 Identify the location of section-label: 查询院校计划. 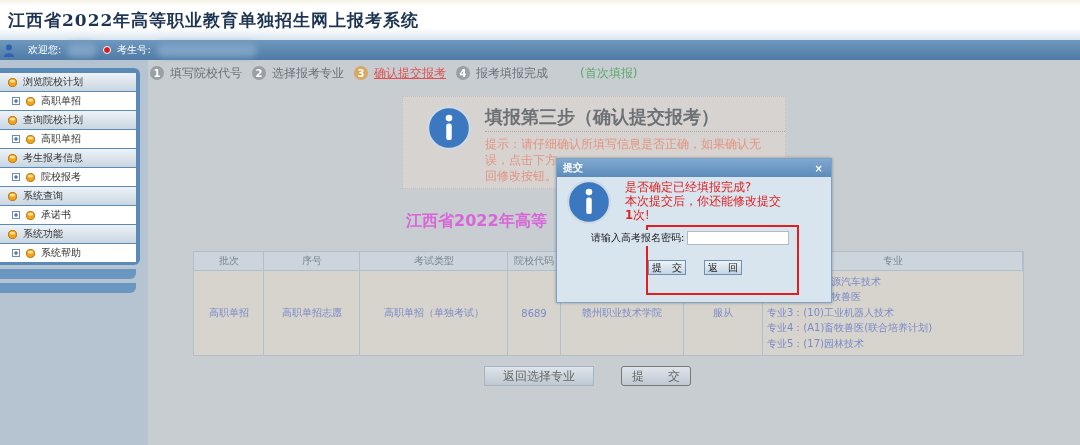
(53, 120).